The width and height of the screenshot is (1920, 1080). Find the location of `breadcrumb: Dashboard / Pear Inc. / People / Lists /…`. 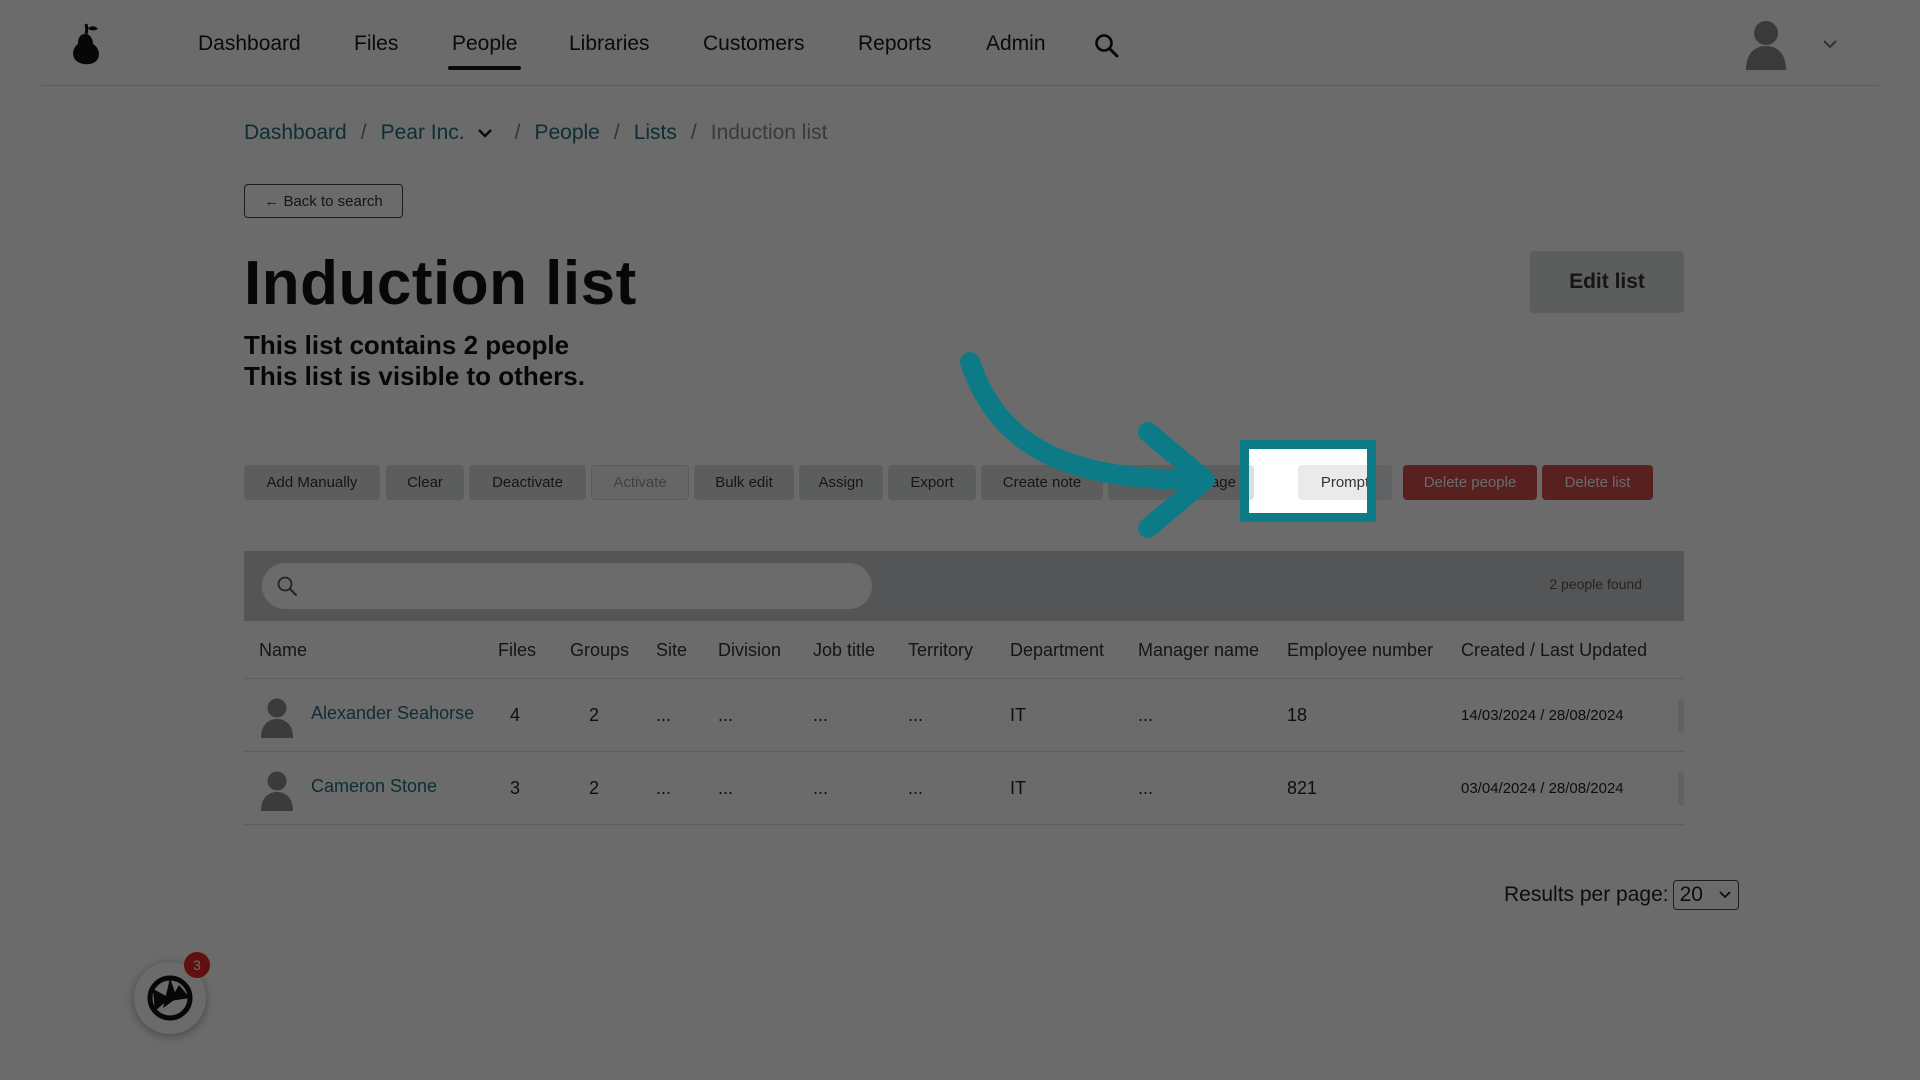

breadcrumb: Dashboard / Pear Inc. / People / Lists /… is located at coordinates (535, 133).